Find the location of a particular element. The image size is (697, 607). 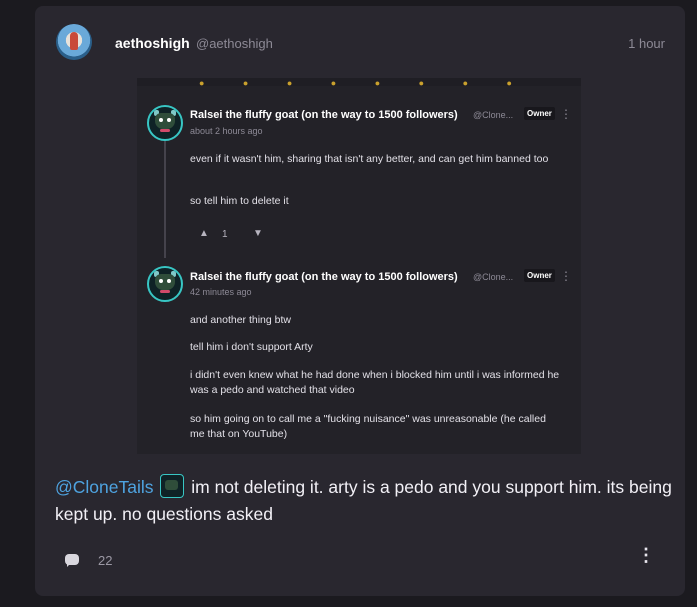

comment-paragraph: tell him i don't support Arty is located at coordinates (251, 347).